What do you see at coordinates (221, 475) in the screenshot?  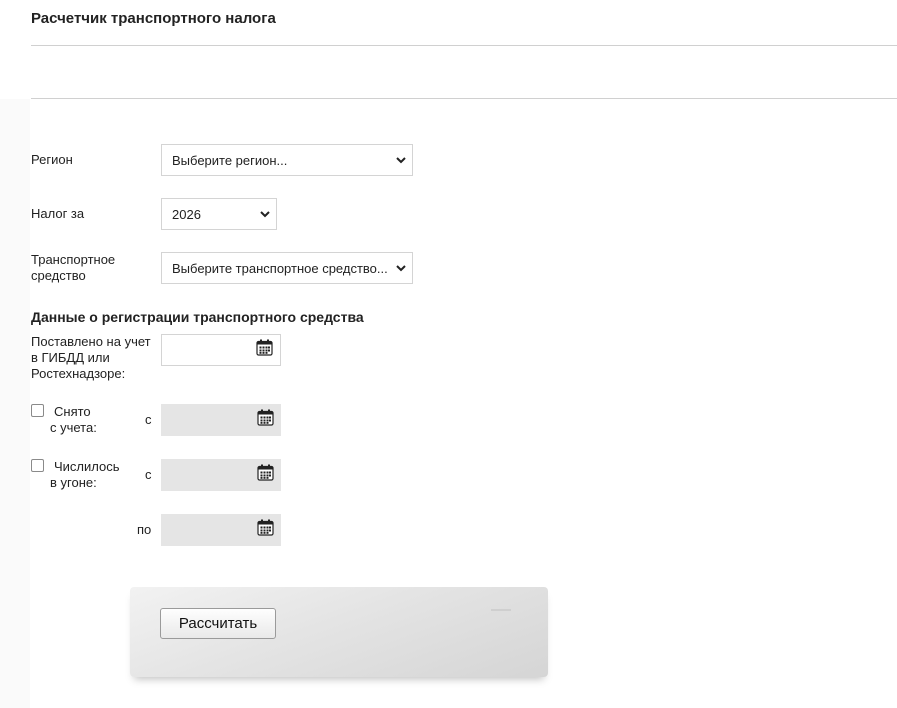 I see `stolen-from-date-input` at bounding box center [221, 475].